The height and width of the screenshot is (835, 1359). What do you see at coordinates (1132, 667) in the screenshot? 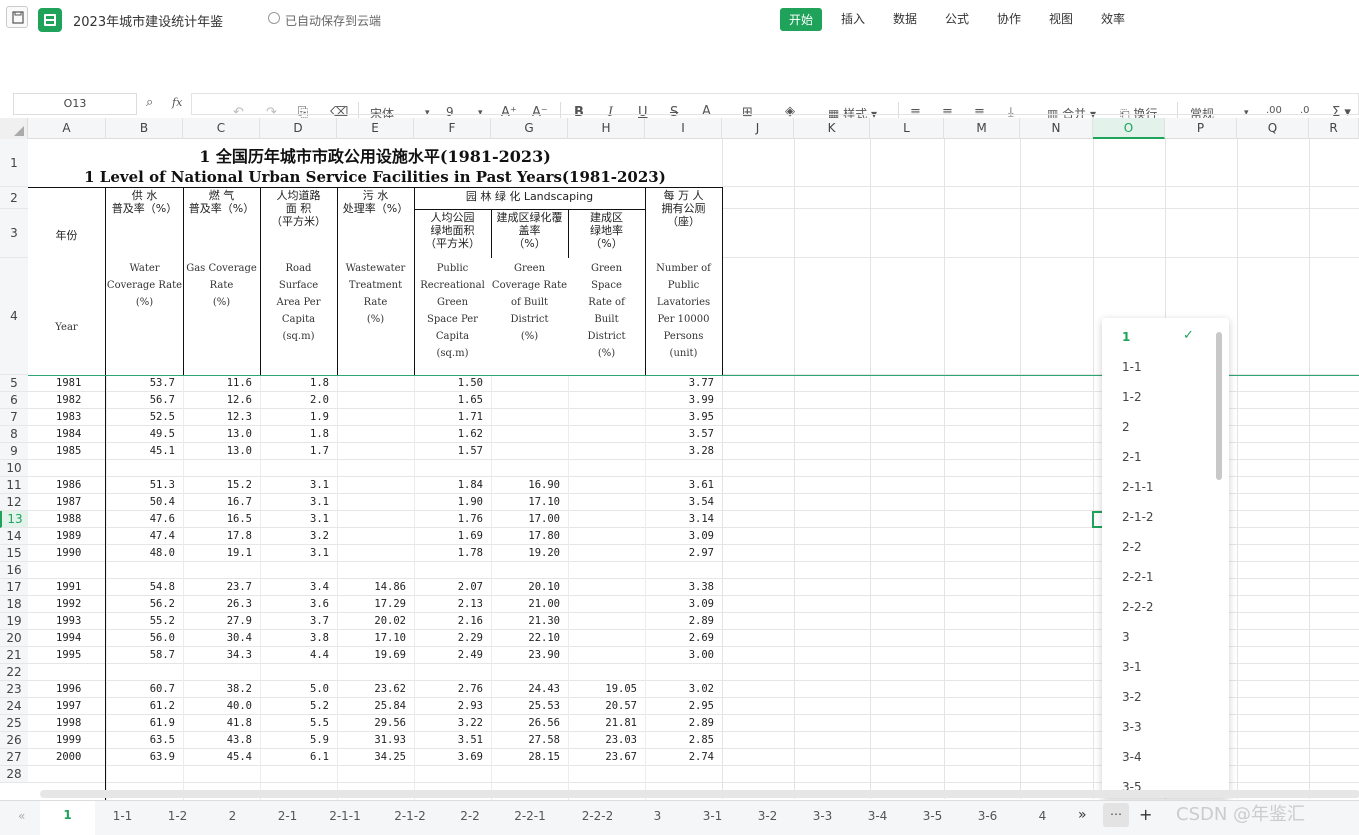
I see `dropdown-item: 3-1` at bounding box center [1132, 667].